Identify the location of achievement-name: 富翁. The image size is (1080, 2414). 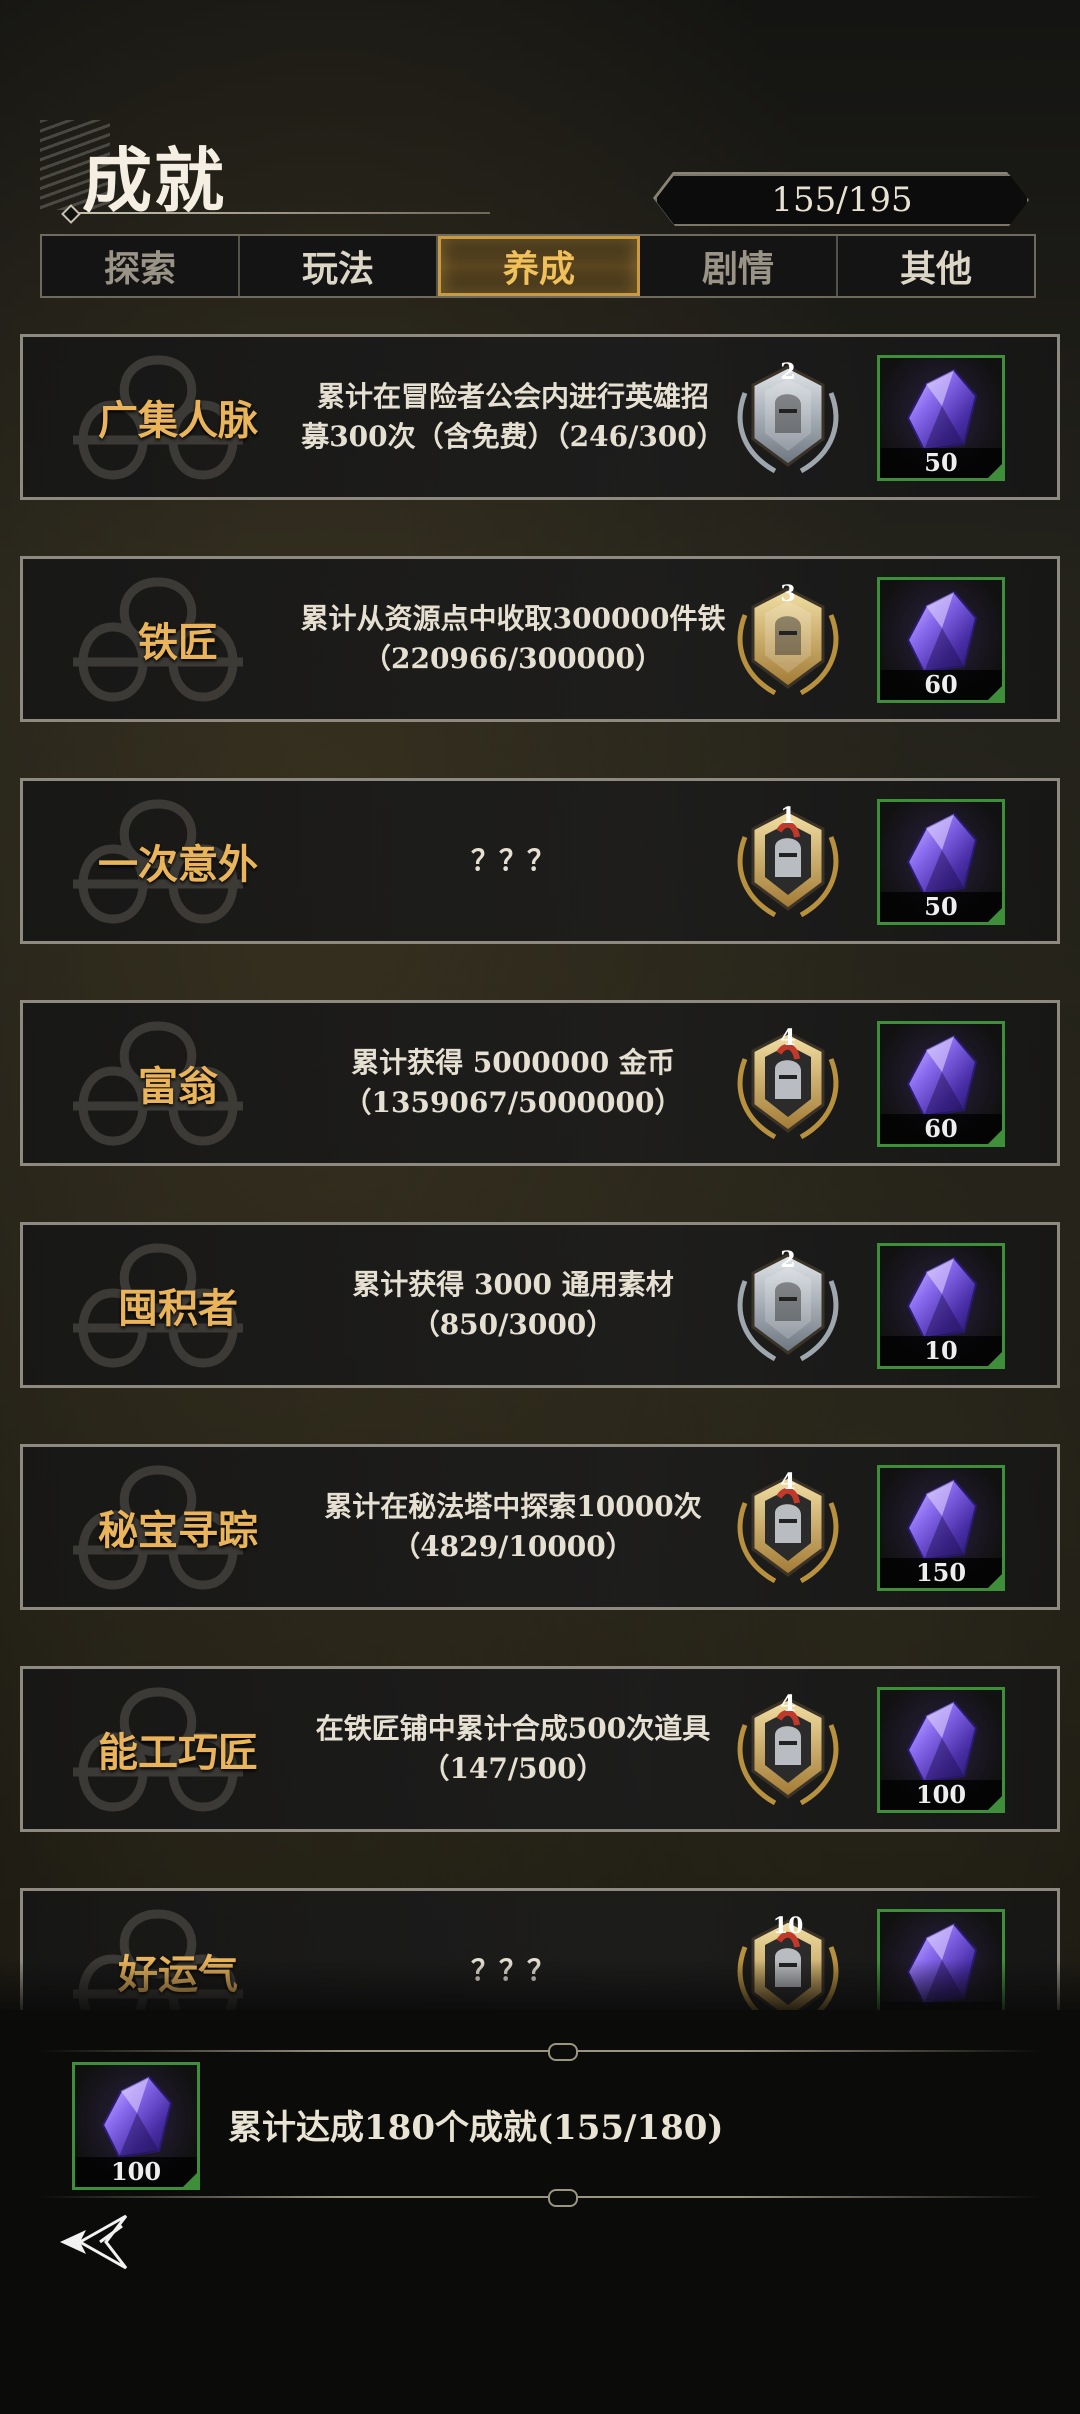
(178, 1086).